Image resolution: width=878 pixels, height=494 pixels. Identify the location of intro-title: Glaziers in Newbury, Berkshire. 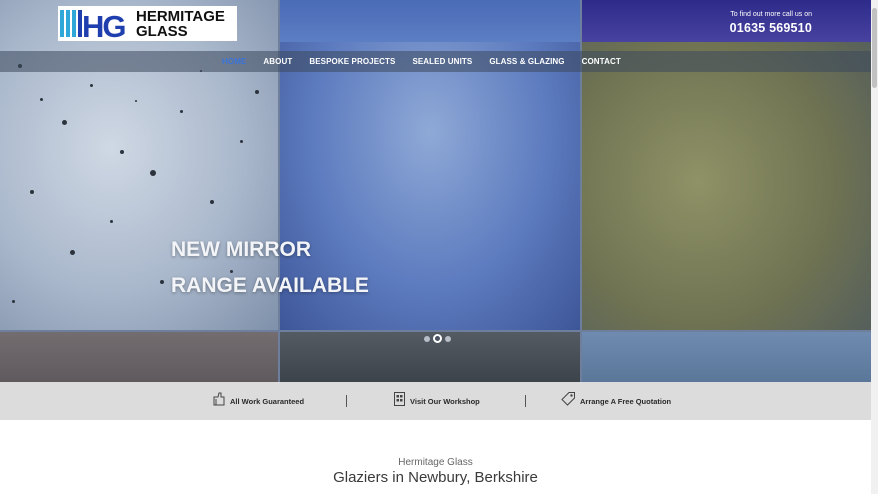
(435, 477).